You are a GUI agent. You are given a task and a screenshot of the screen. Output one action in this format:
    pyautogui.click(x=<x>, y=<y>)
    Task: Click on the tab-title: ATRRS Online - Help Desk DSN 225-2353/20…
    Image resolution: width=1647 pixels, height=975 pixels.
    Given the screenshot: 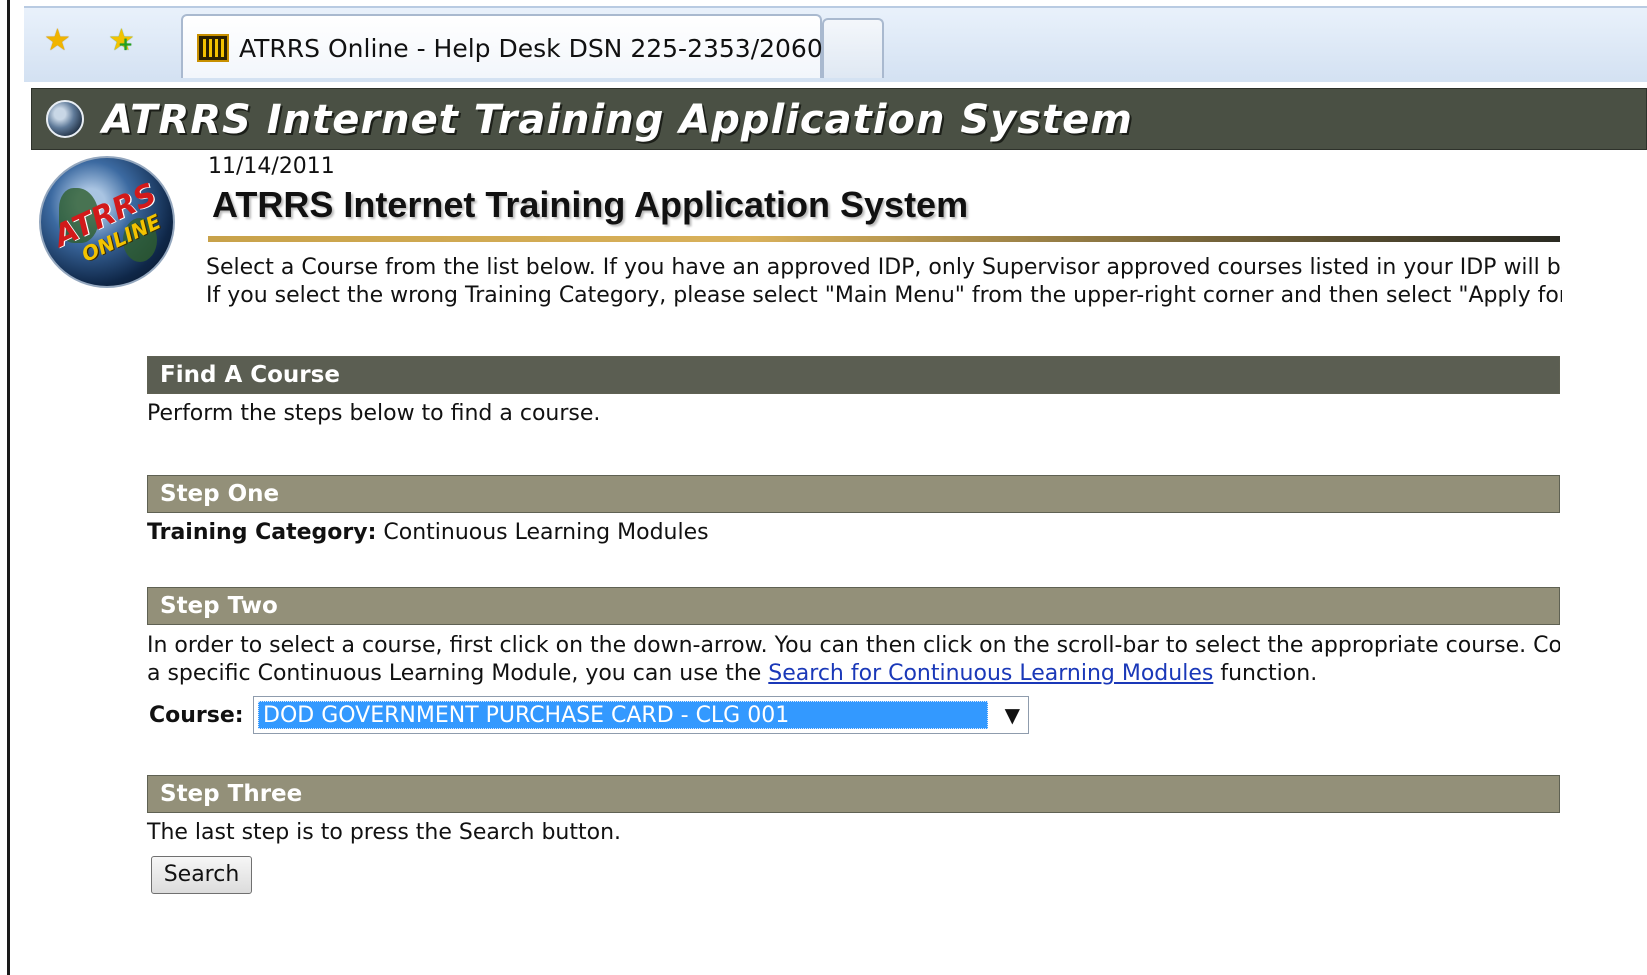 What is the action you would take?
    pyautogui.click(x=531, y=48)
    